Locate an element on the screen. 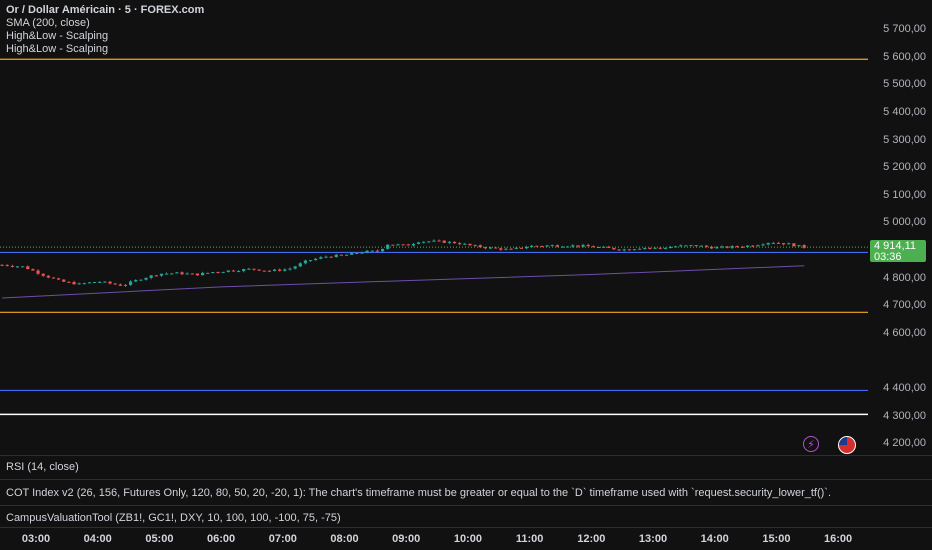 Image resolution: width=932 pixels, height=550 pixels. time-tick-label: 15:00 is located at coordinates (776, 539).